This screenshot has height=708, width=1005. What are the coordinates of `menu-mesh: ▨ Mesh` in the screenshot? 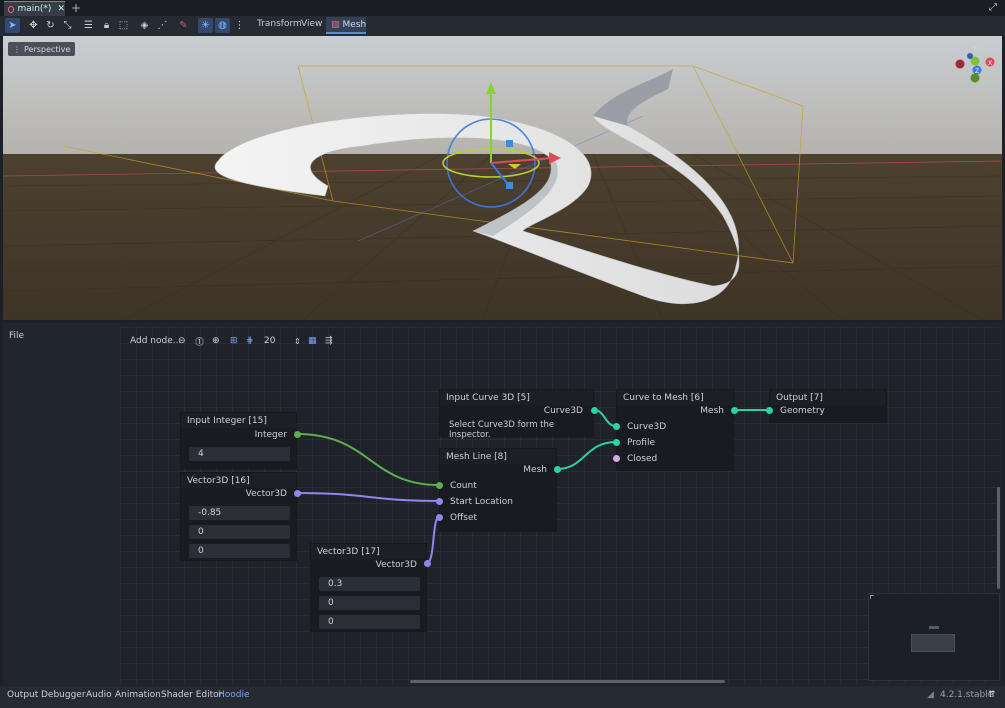 It's located at (346, 25).